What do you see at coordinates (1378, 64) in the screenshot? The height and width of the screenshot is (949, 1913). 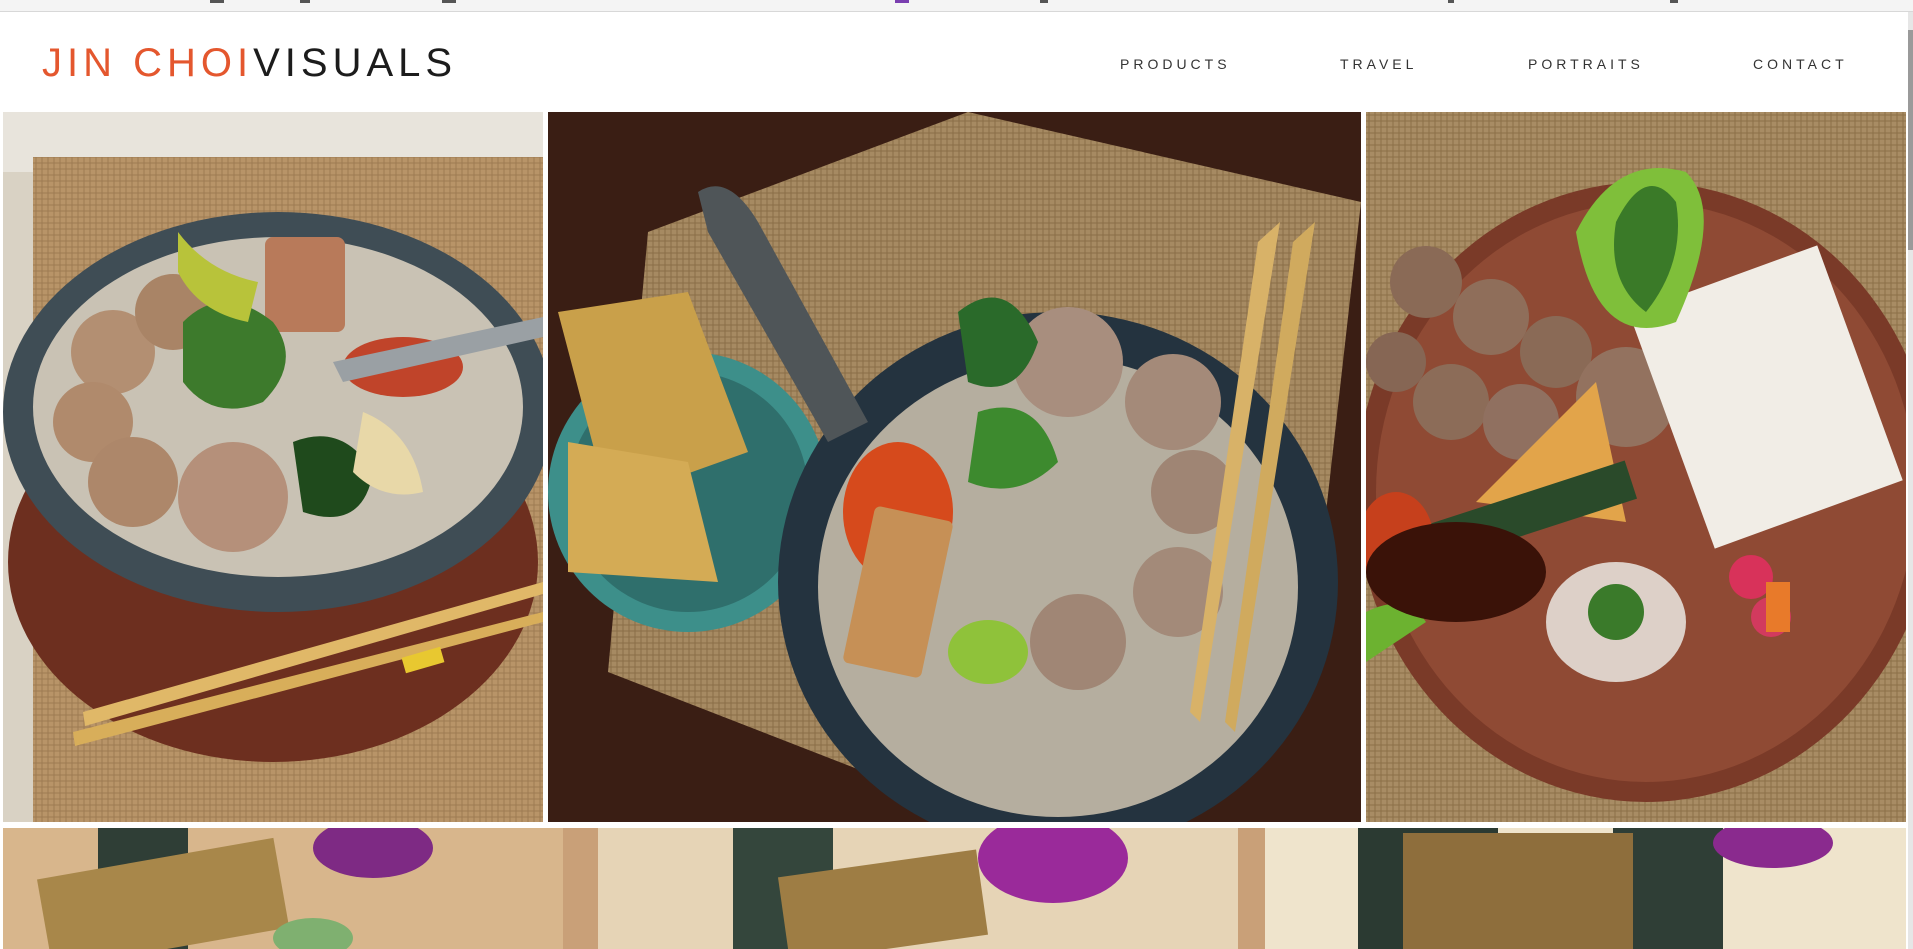 I see `nav-travel: TRAVEL` at bounding box center [1378, 64].